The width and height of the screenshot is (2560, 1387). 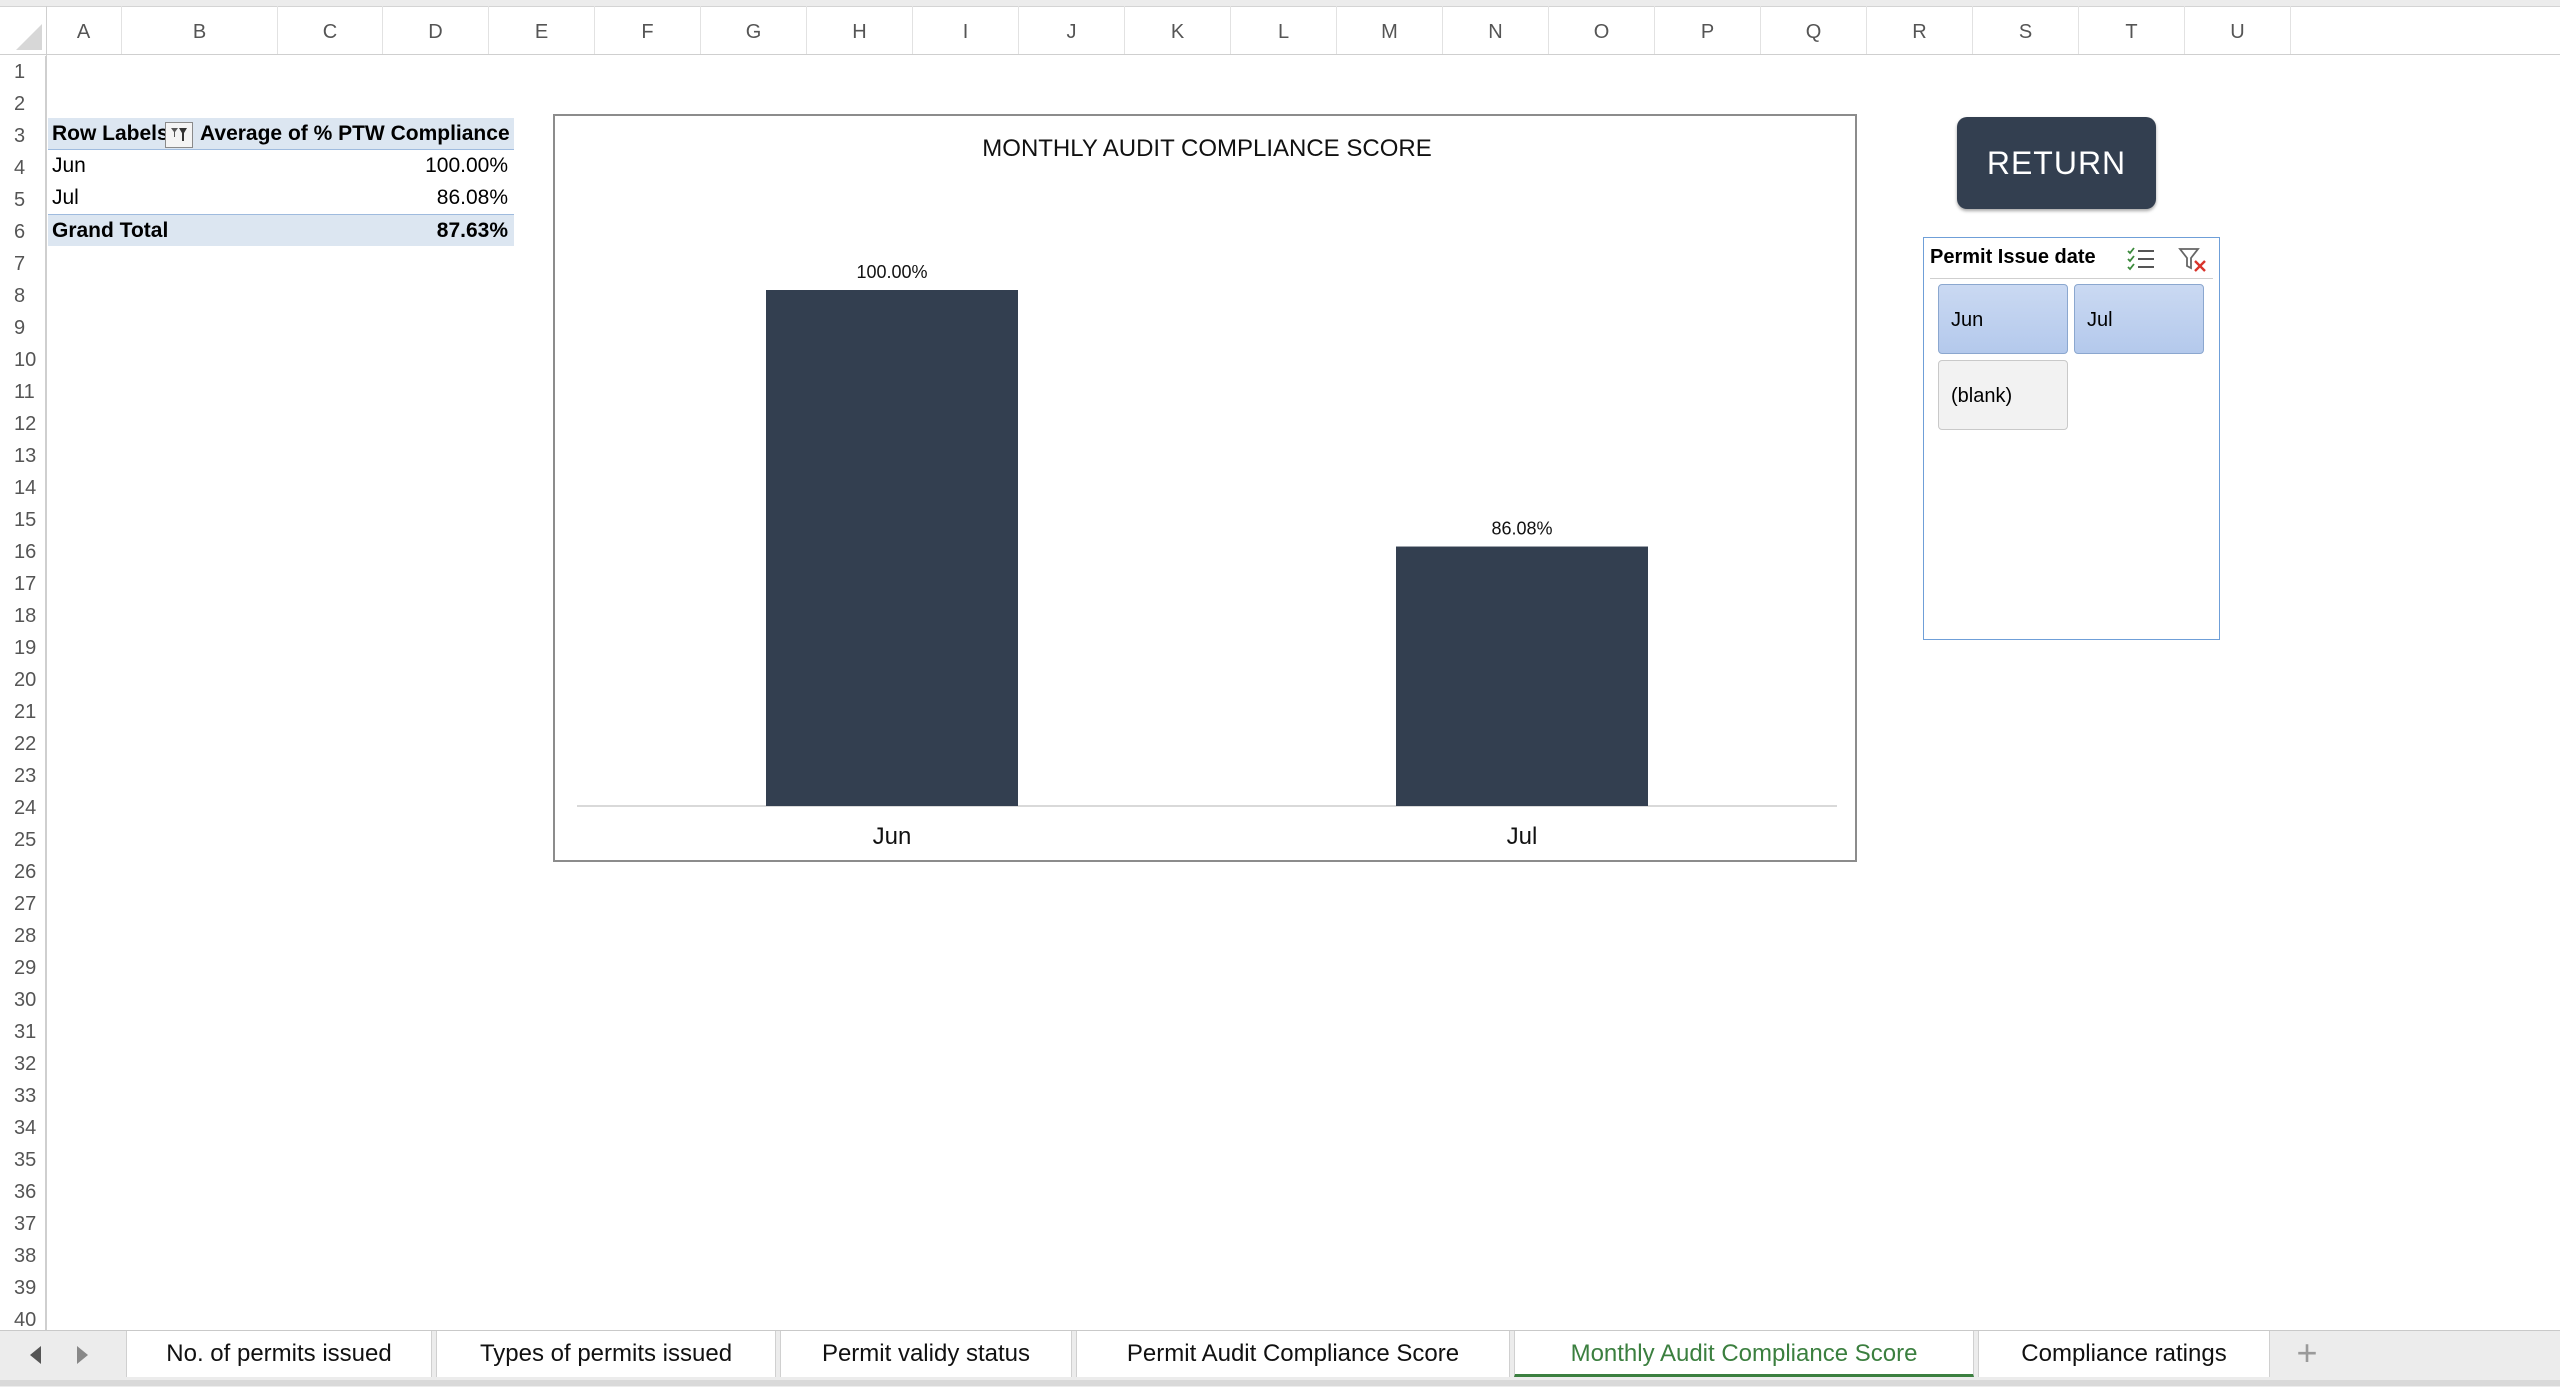 What do you see at coordinates (356, 166) in the screenshot?
I see `pivot-row-value: 100.00%` at bounding box center [356, 166].